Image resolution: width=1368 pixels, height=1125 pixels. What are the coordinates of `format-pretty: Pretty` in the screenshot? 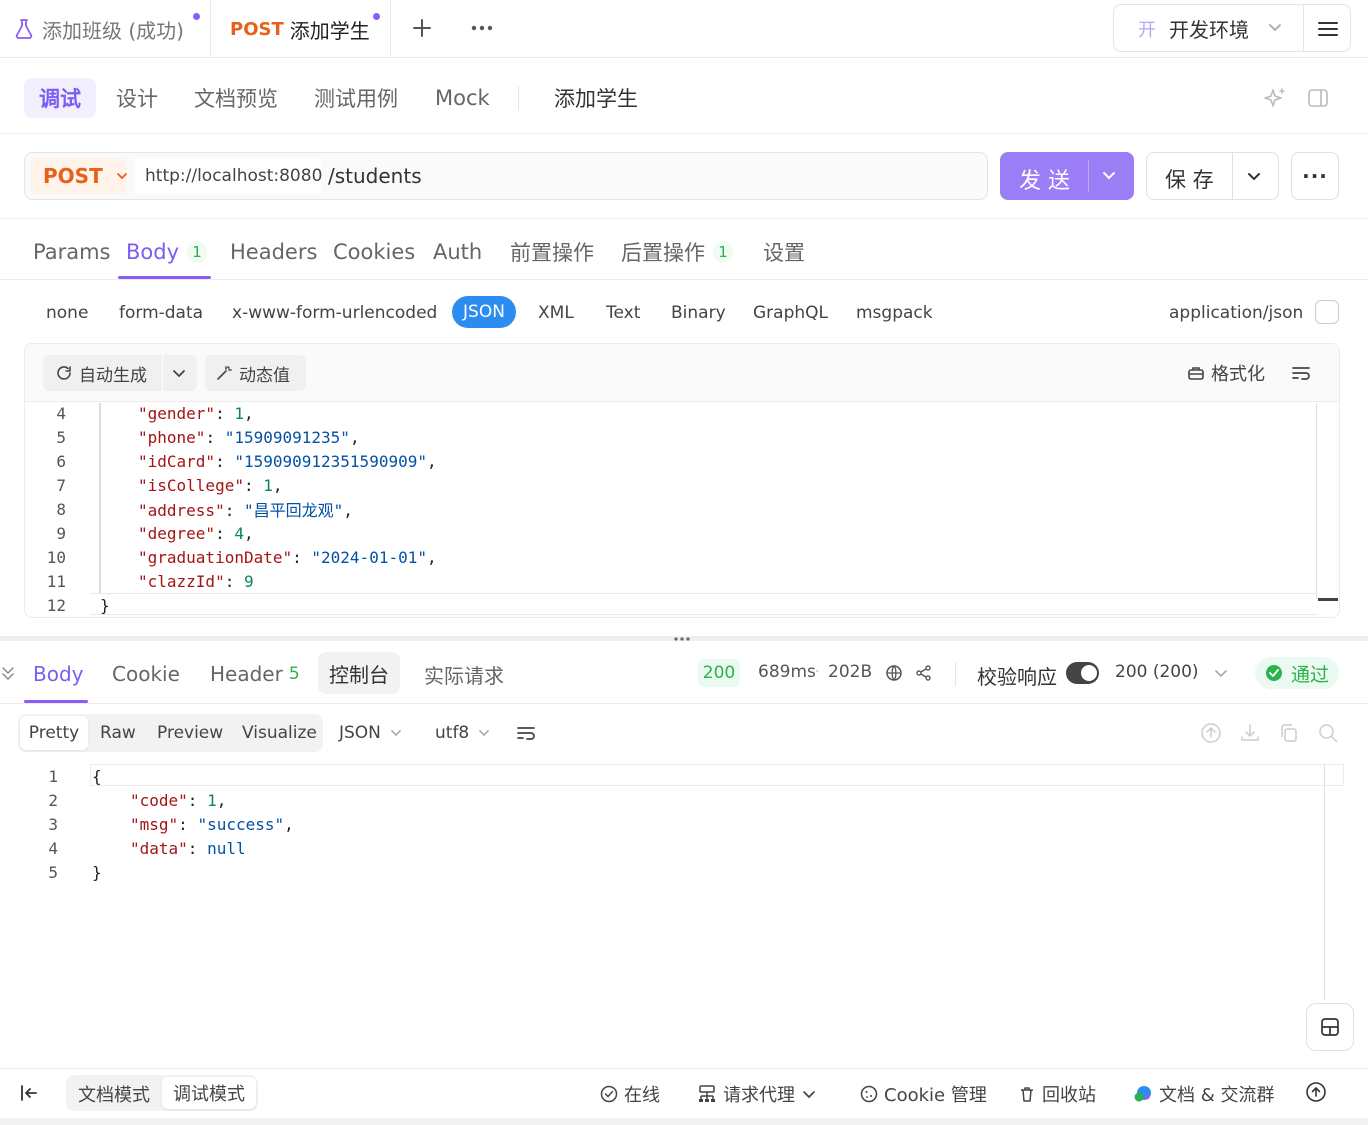 It's located at (54, 733).